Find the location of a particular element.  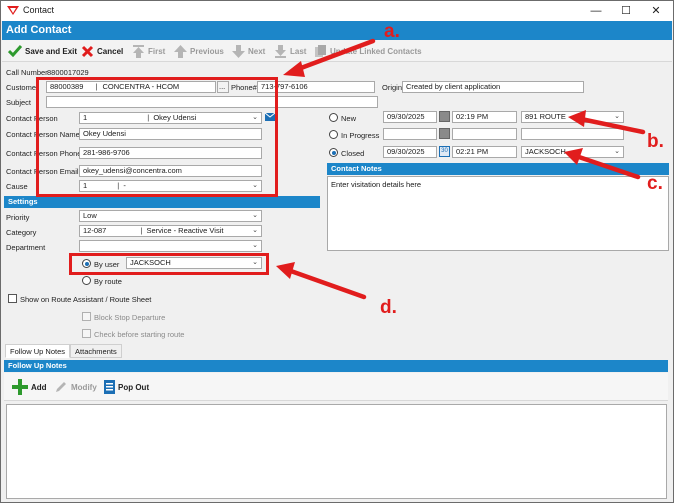

annotation-label-b: b. is located at coordinates (655, 141).